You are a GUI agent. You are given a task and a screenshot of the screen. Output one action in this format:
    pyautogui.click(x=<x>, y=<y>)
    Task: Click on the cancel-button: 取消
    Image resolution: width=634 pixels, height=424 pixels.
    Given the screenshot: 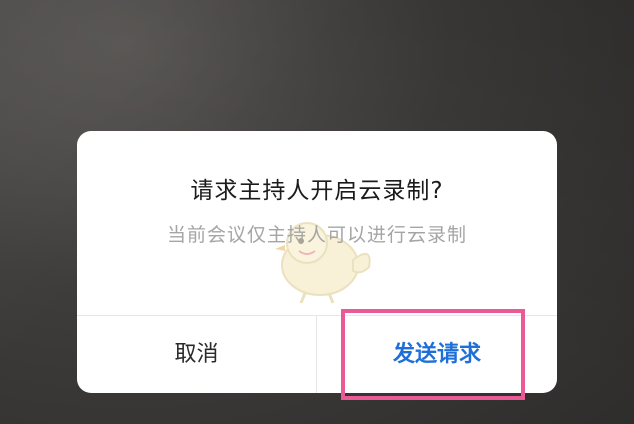 What is the action you would take?
    pyautogui.click(x=196, y=354)
    